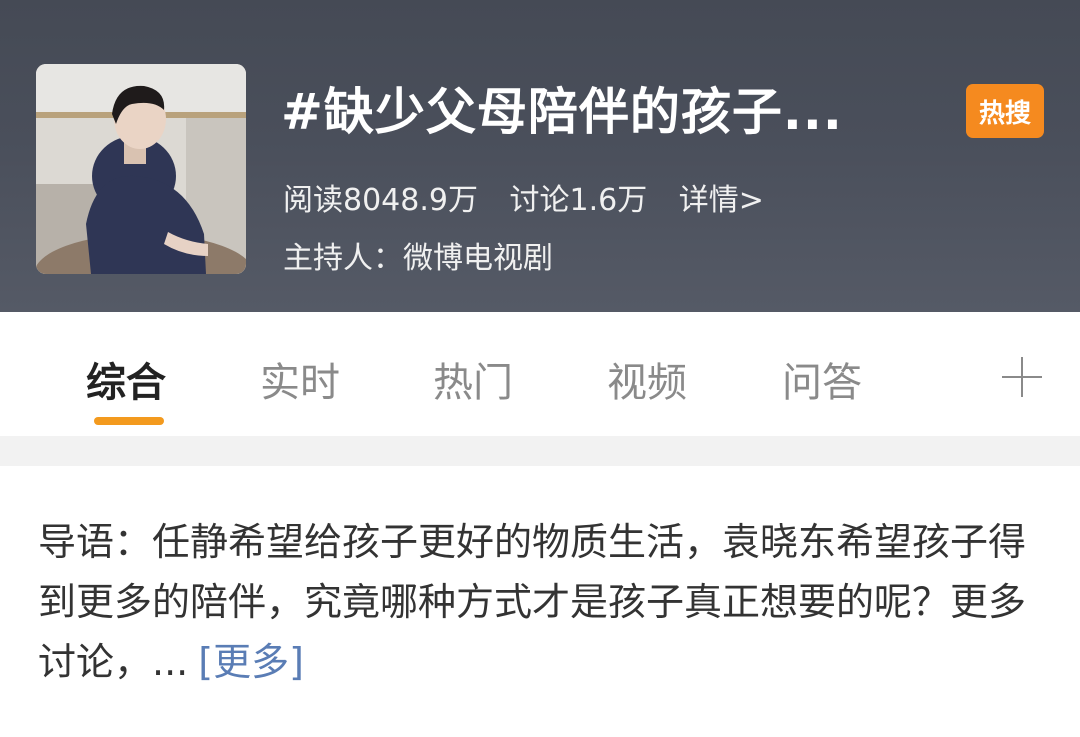 Image resolution: width=1080 pixels, height=737 pixels. Describe the element at coordinates (1005, 111) in the screenshot. I see `hot-search-badge: 热搜` at that location.